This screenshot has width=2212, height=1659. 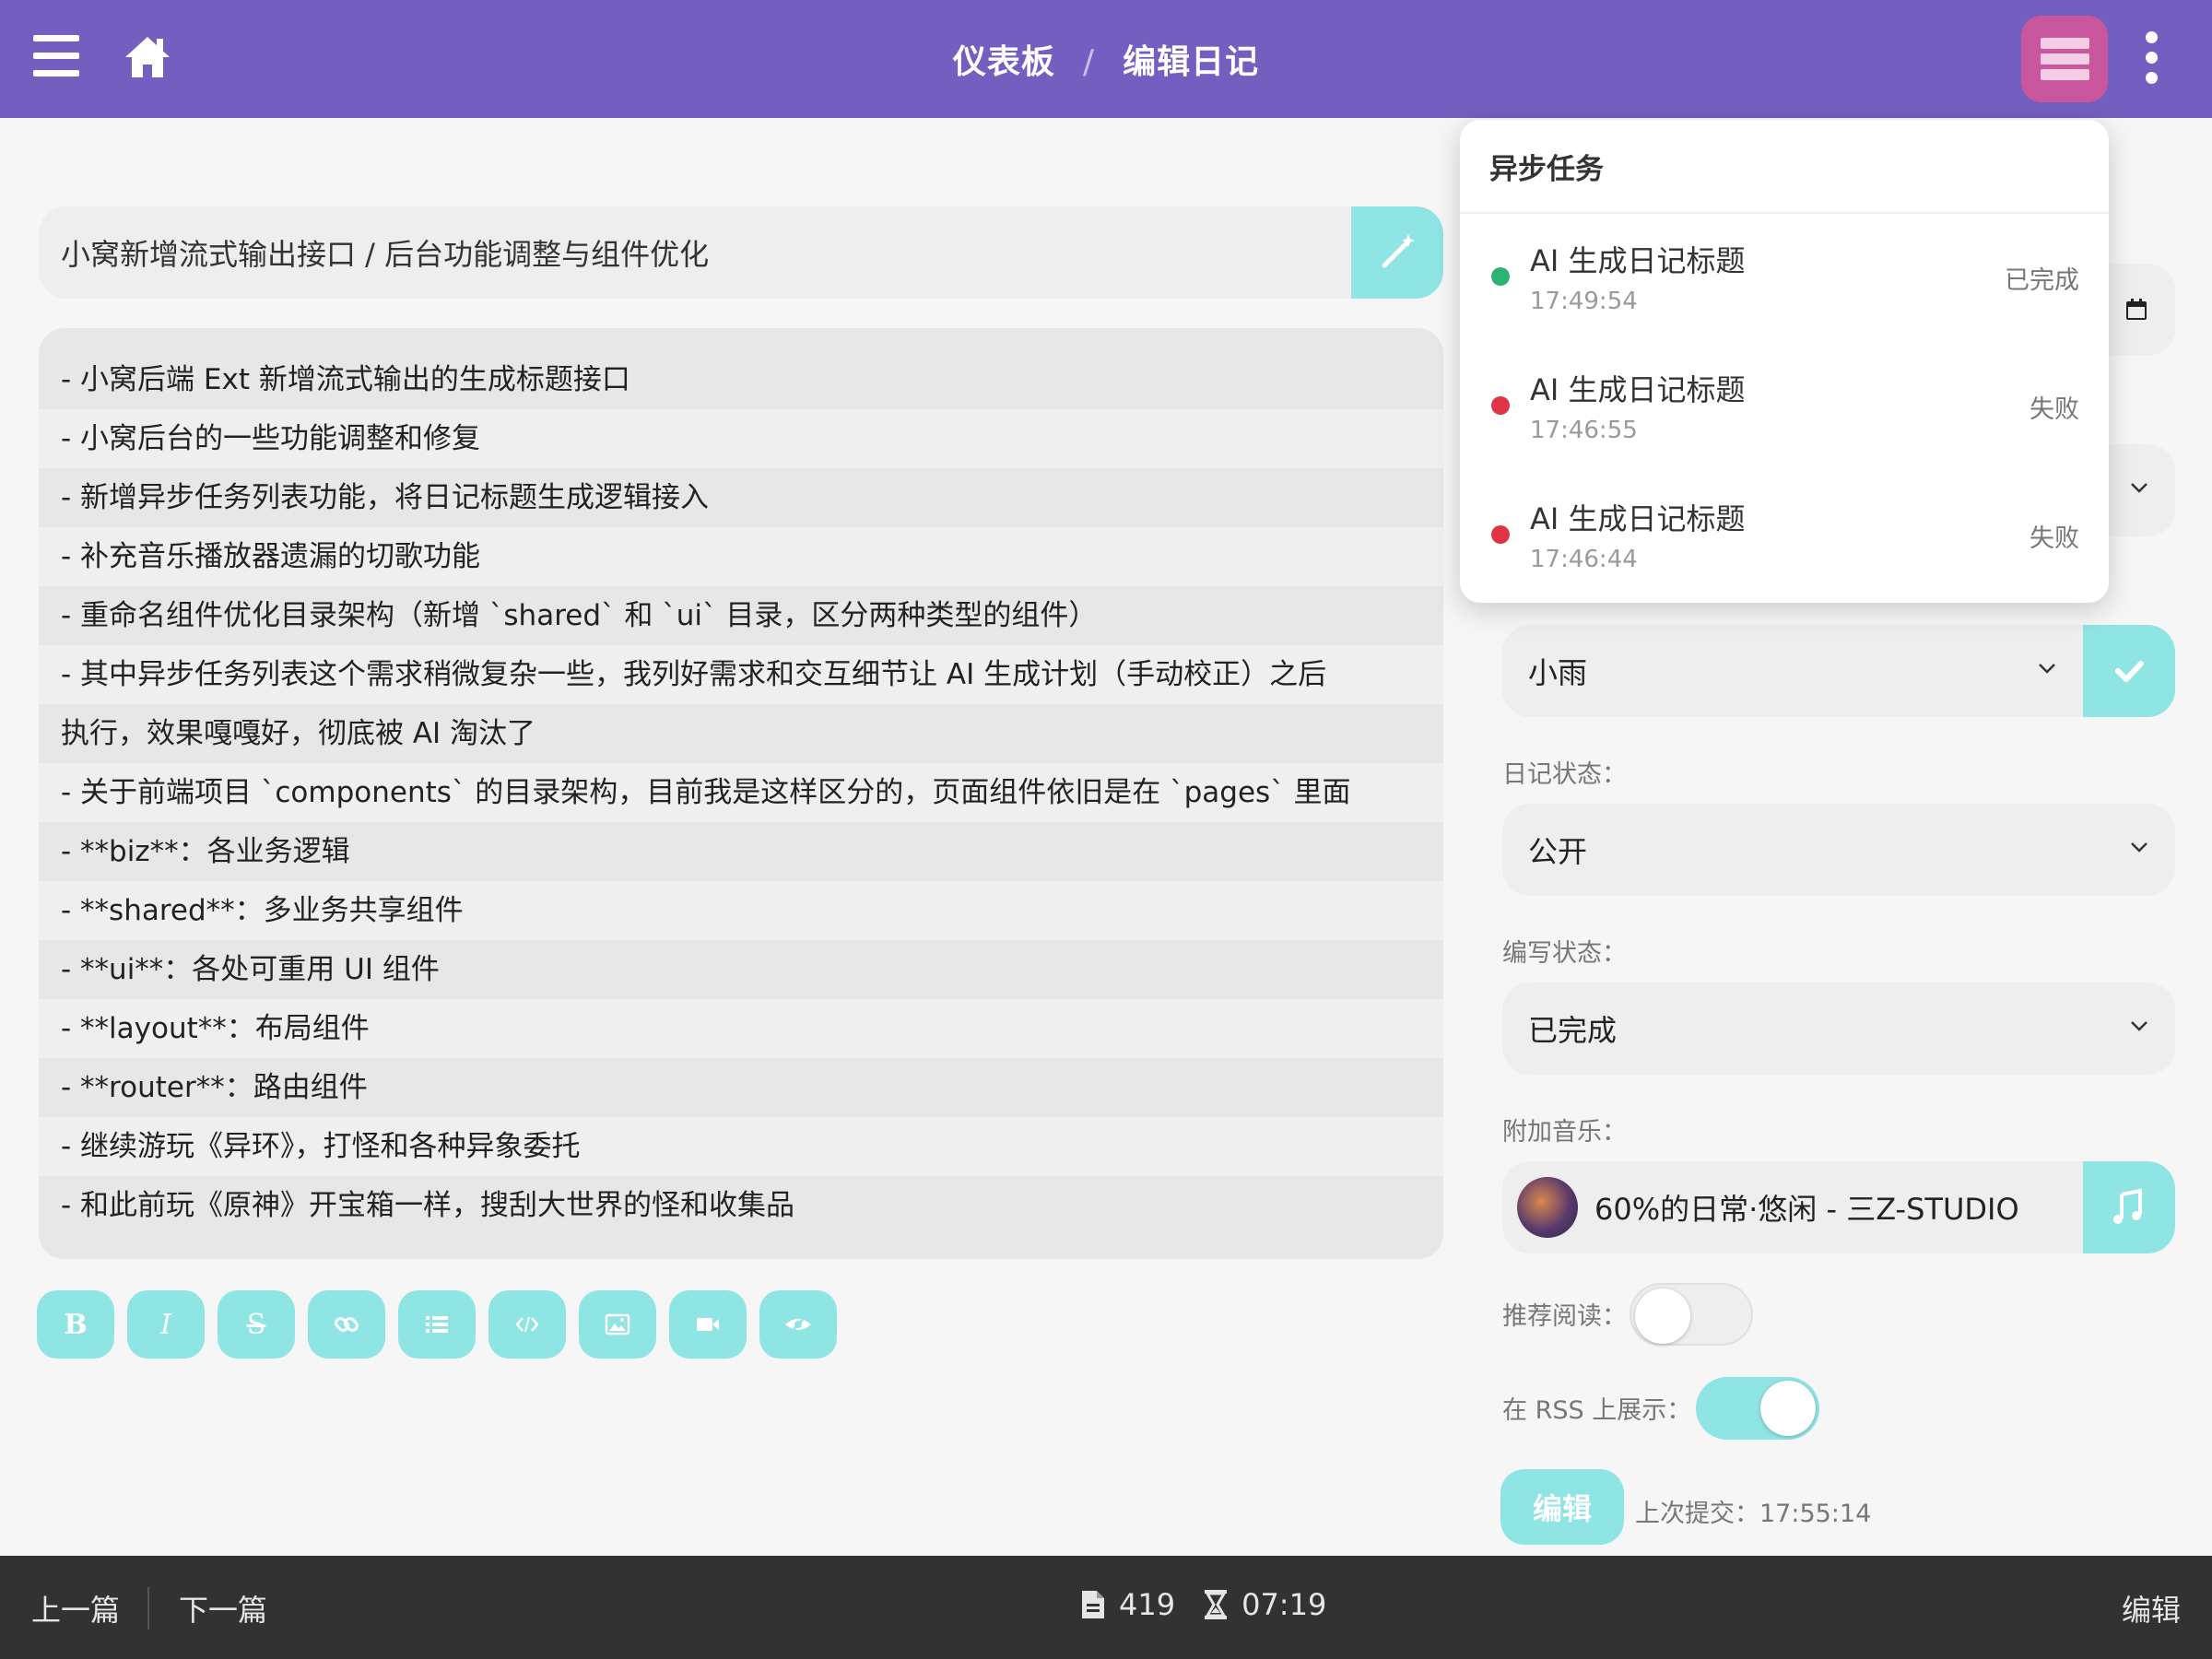 I want to click on recommend-label: 推荐阅读：, so click(x=1564, y=1316).